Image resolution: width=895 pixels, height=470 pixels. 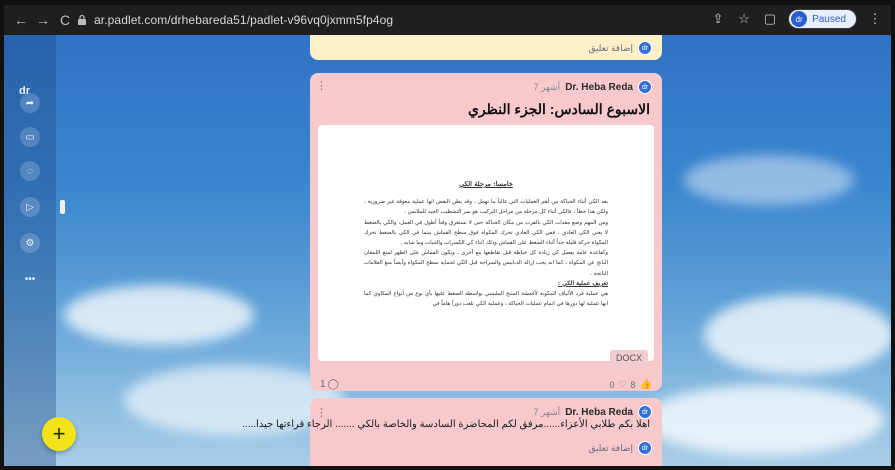 What do you see at coordinates (829, 19) in the screenshot?
I see `profile-status: Paused` at bounding box center [829, 19].